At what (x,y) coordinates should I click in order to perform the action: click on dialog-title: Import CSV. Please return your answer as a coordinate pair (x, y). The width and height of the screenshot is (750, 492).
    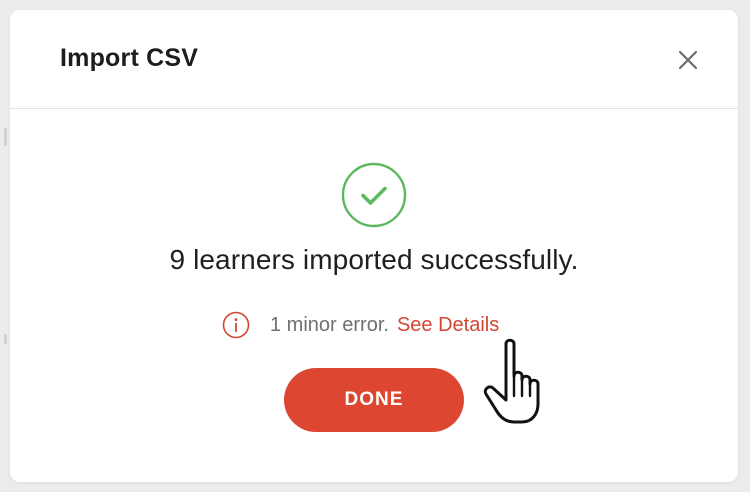
    Looking at the image, I should click on (129, 58).